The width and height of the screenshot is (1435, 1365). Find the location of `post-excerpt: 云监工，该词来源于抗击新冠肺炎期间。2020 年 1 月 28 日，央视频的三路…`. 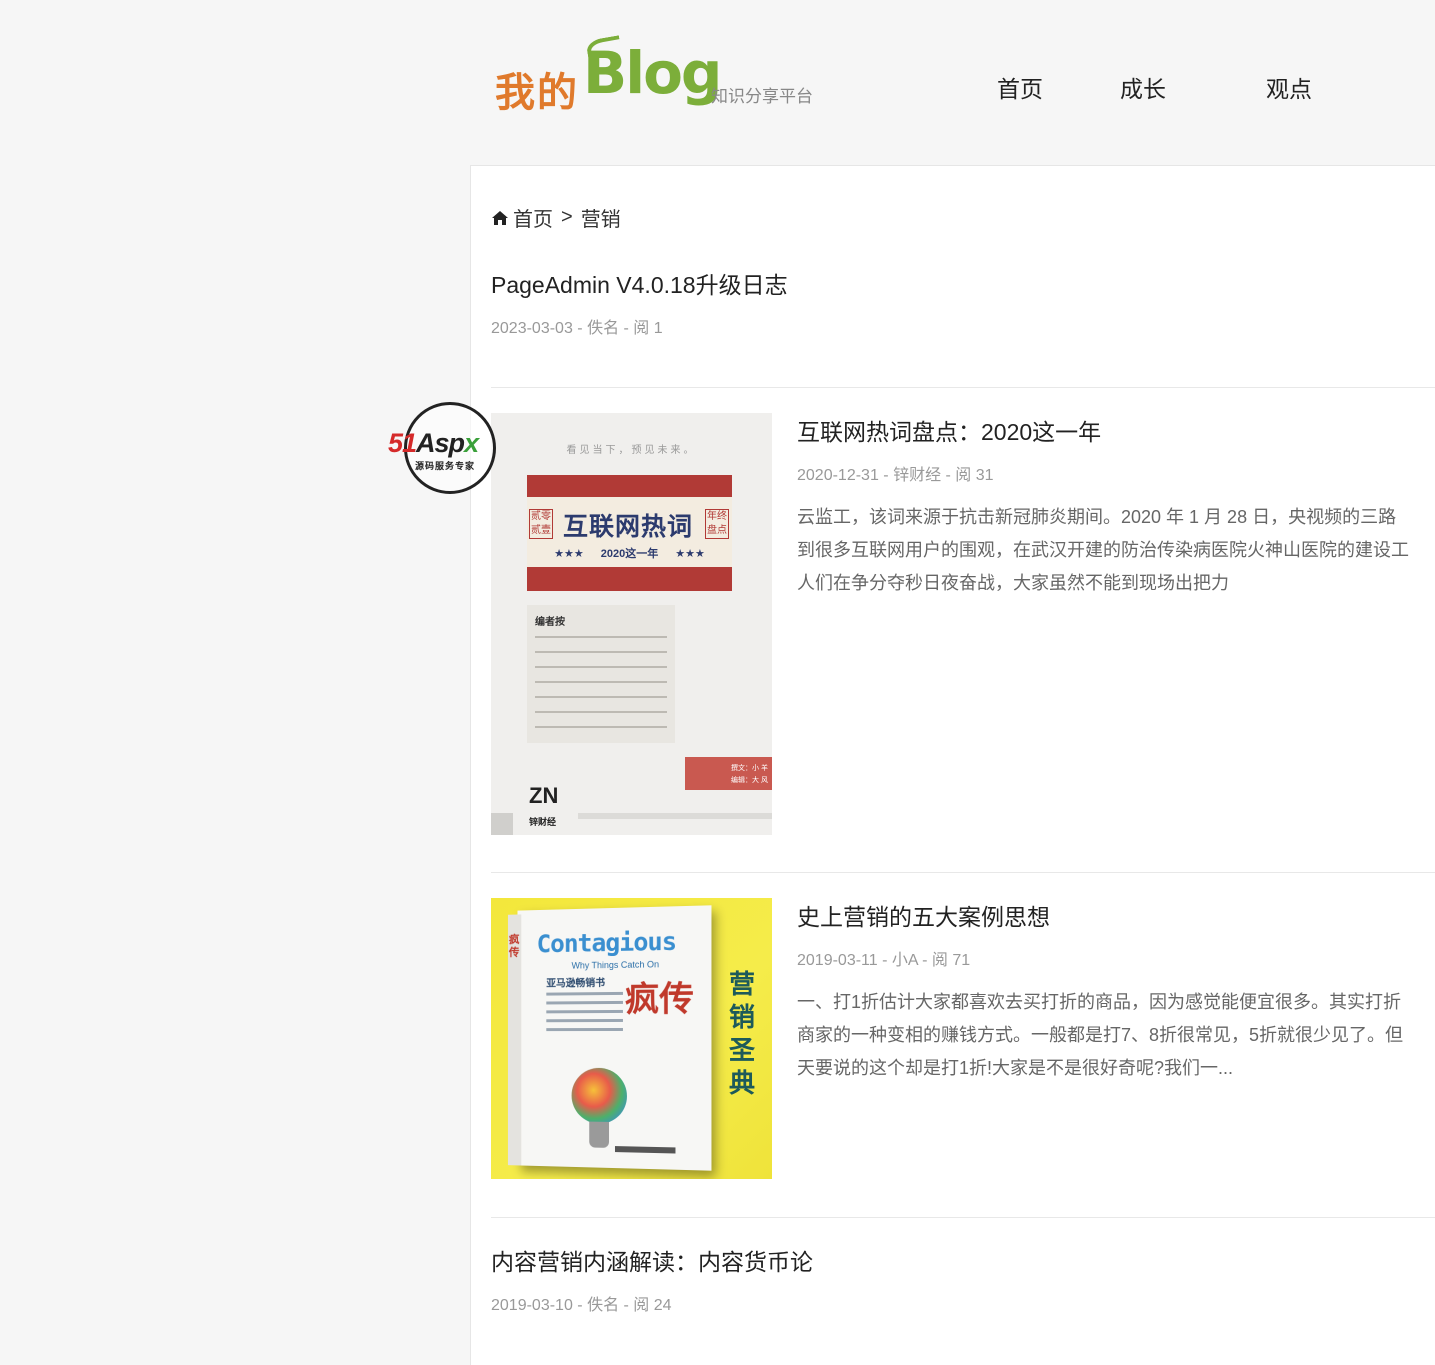

post-excerpt: 云监工，该词来源于抗击新冠肺炎期间。2020 年 1 月 28 日，央视频的三路… is located at coordinates (1103, 550).